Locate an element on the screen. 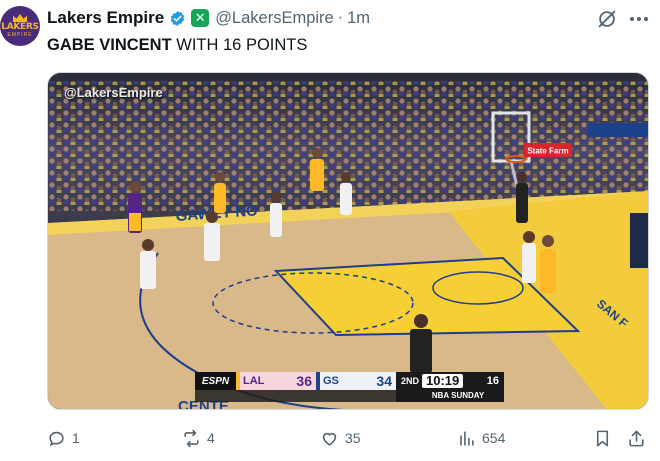  repost-count: 4 is located at coordinates (211, 438).